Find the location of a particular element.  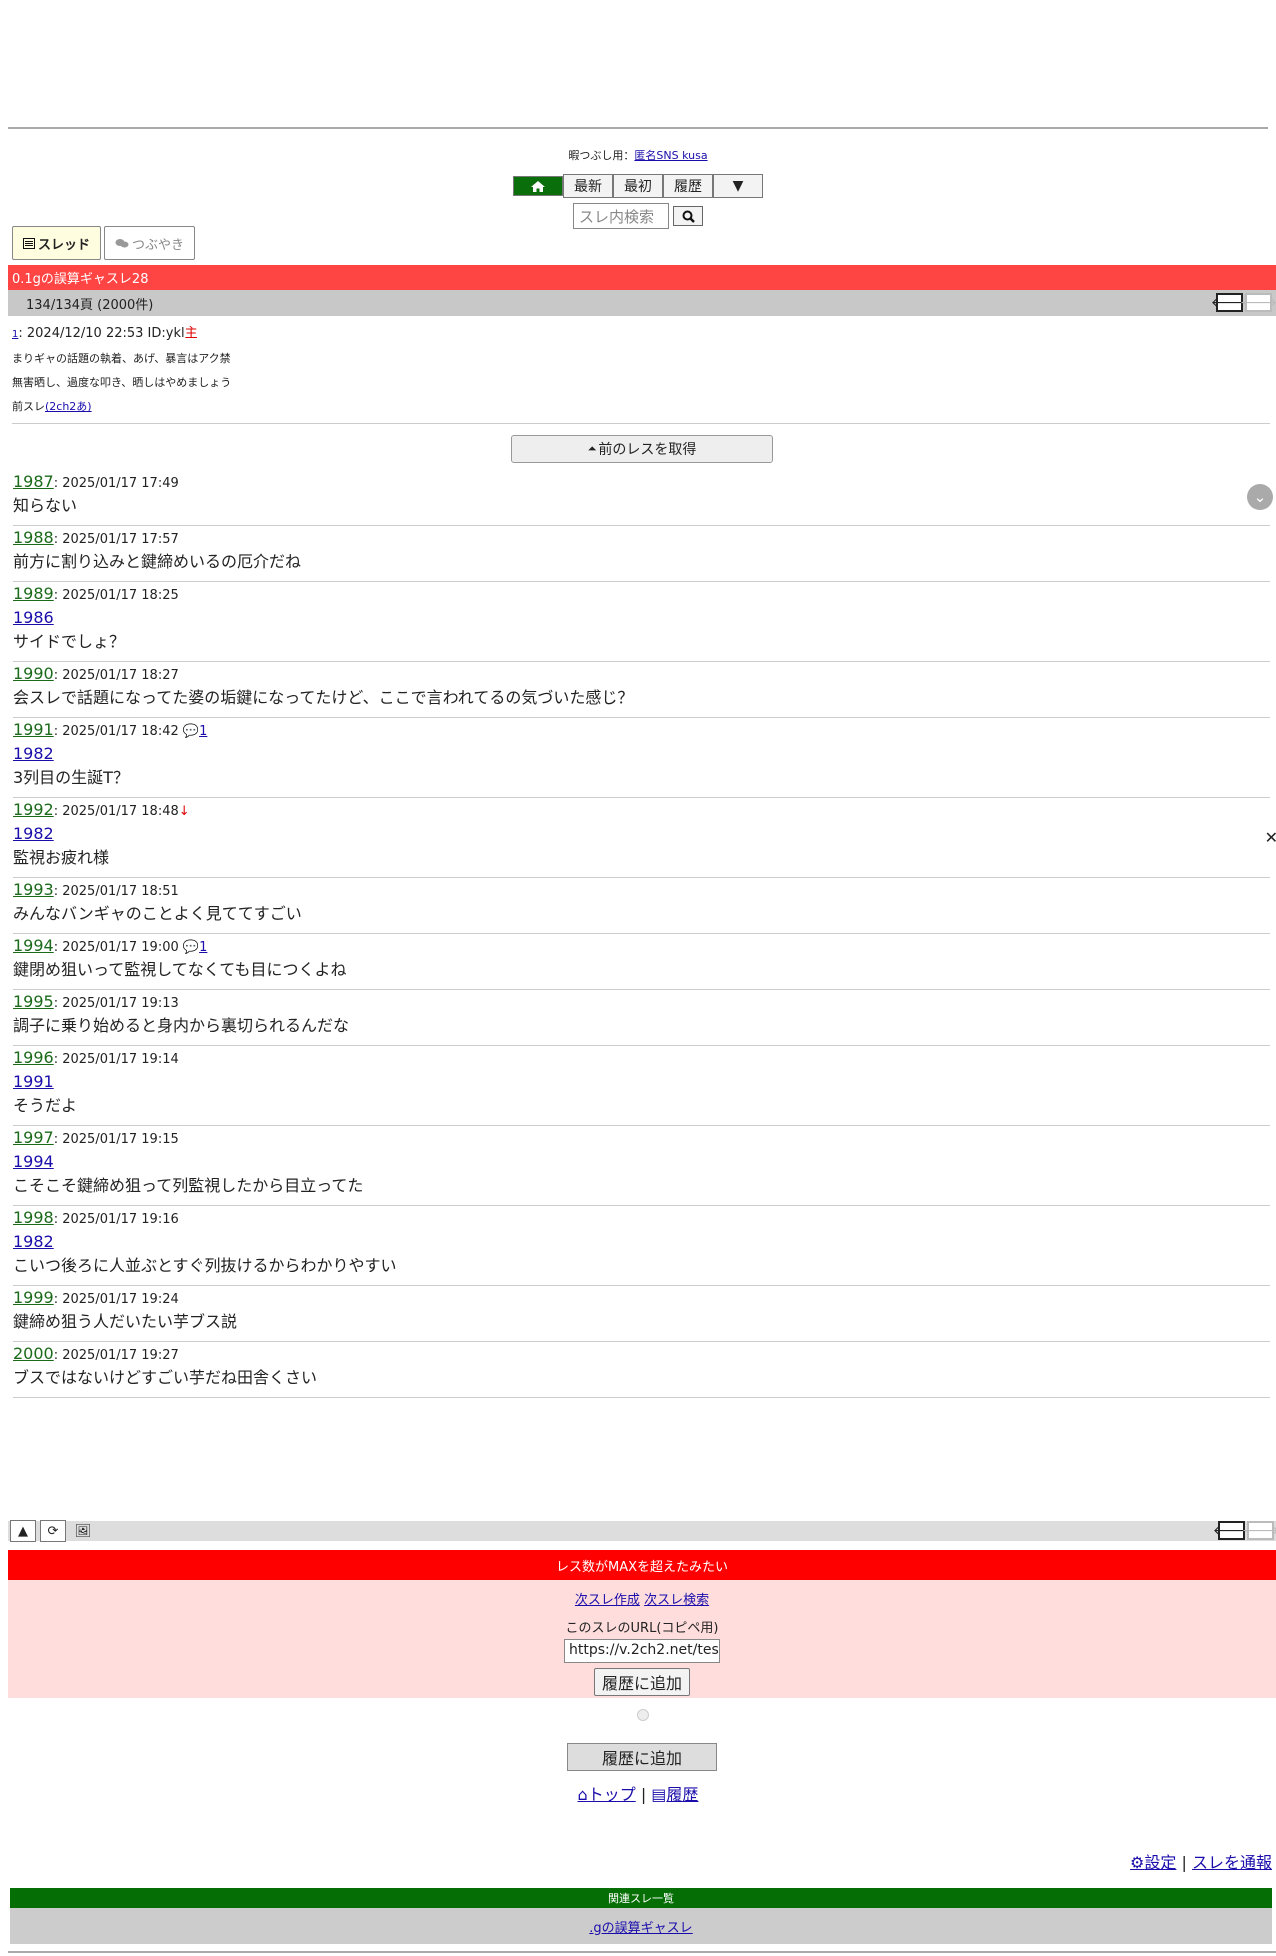

post-body: 知らない is located at coordinates (45, 505).